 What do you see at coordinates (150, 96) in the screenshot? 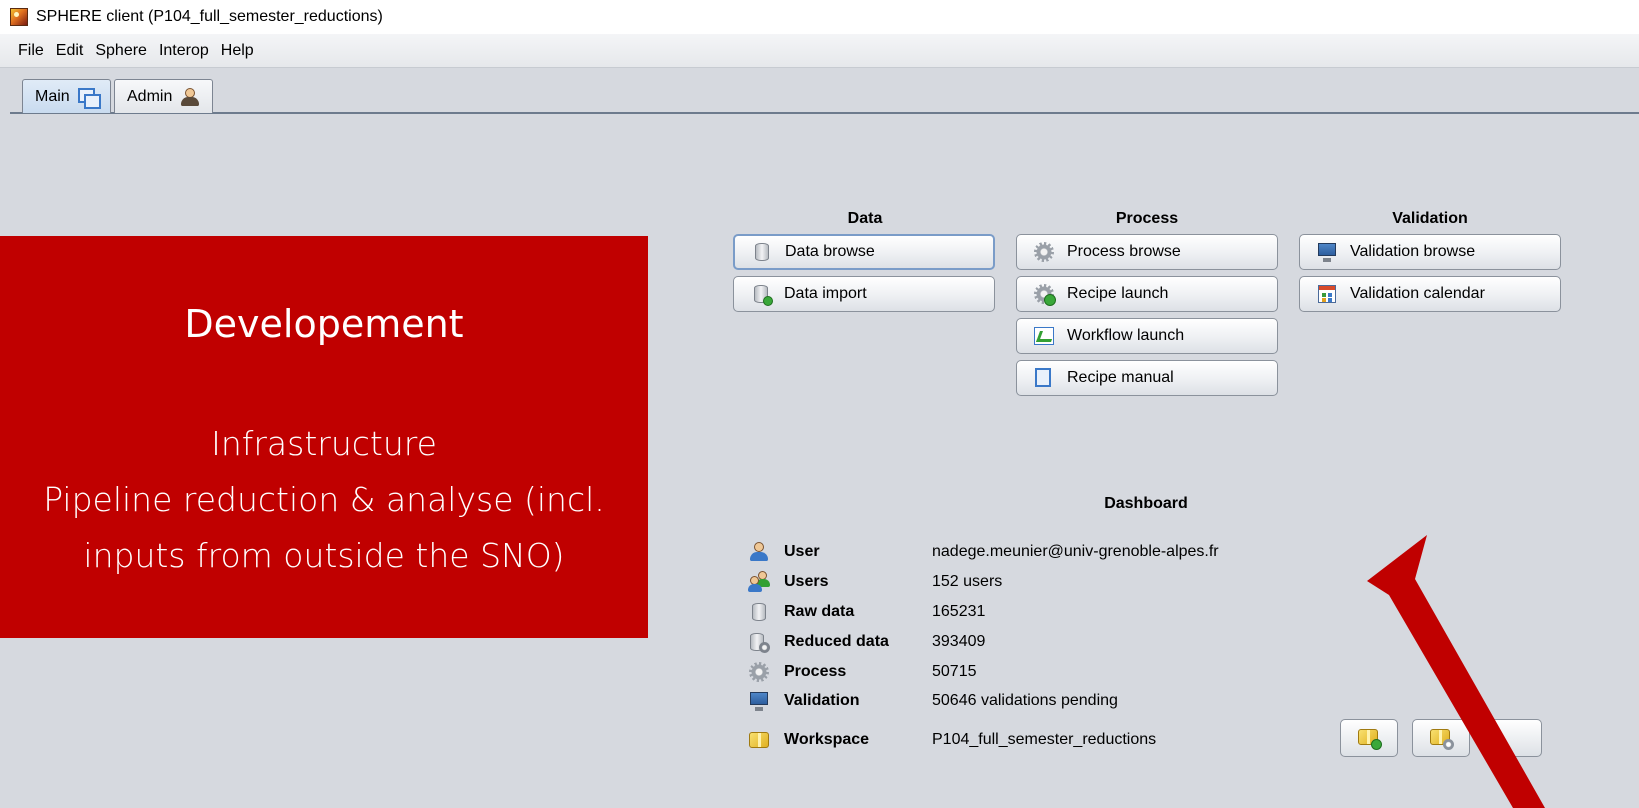
I see `tab-admin-label: Admin` at bounding box center [150, 96].